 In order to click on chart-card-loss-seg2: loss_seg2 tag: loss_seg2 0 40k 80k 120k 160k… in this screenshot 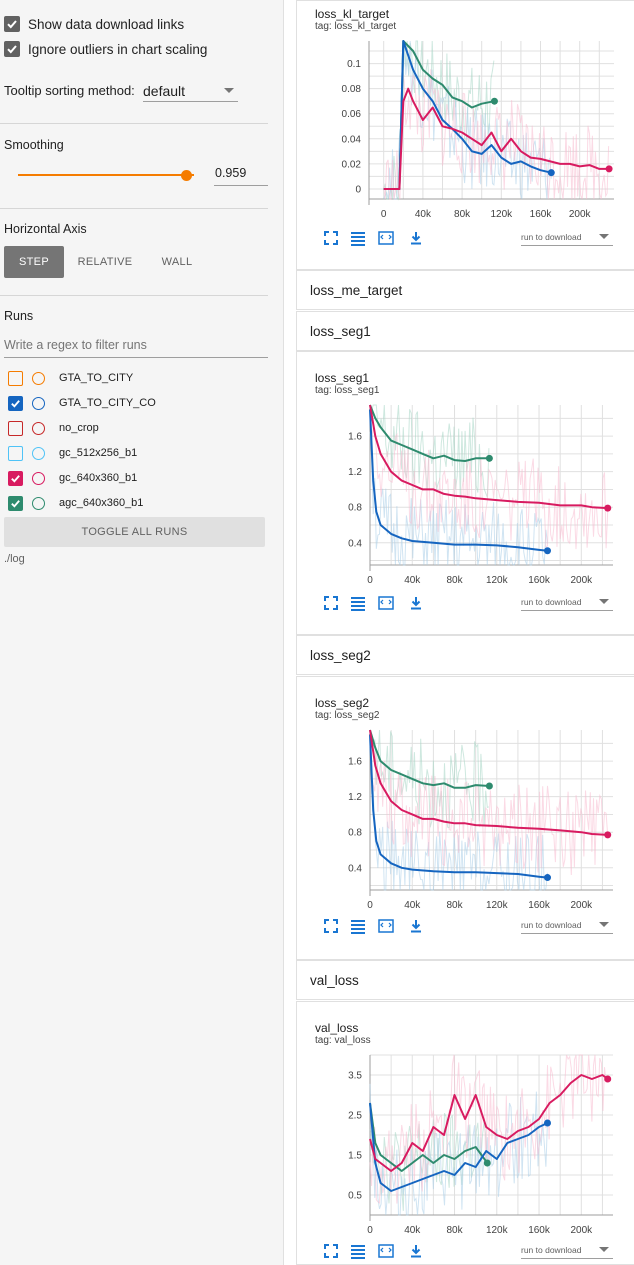, I will do `click(465, 818)`.